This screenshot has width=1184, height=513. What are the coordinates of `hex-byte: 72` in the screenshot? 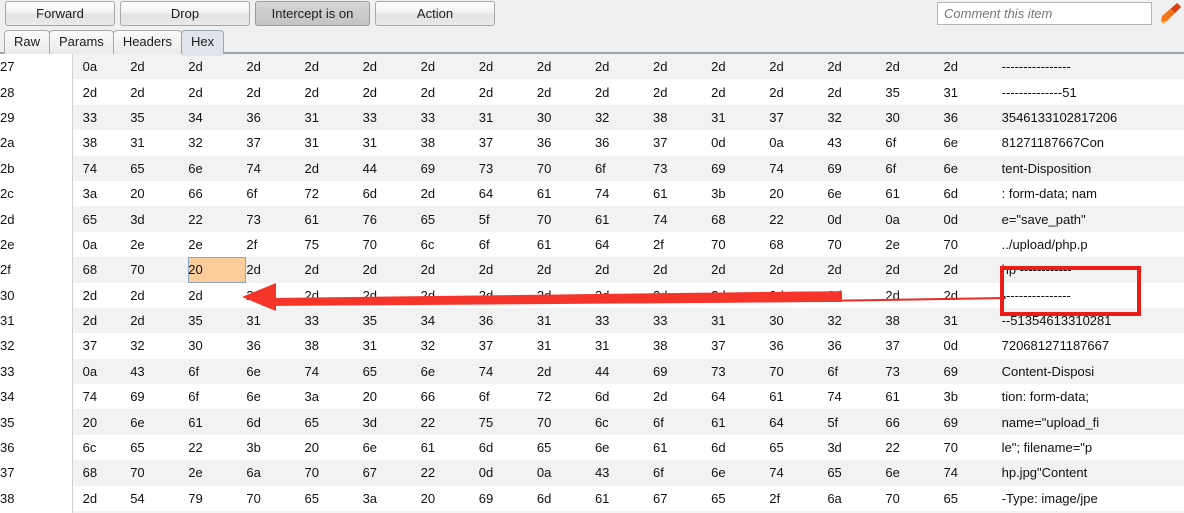 It's located at (565, 397).